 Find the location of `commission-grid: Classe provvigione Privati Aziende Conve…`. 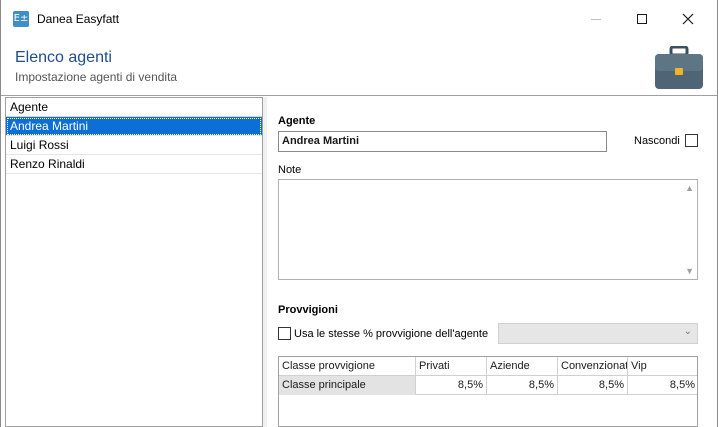

commission-grid: Classe provvigione Privati Aziende Conve… is located at coordinates (488, 391).